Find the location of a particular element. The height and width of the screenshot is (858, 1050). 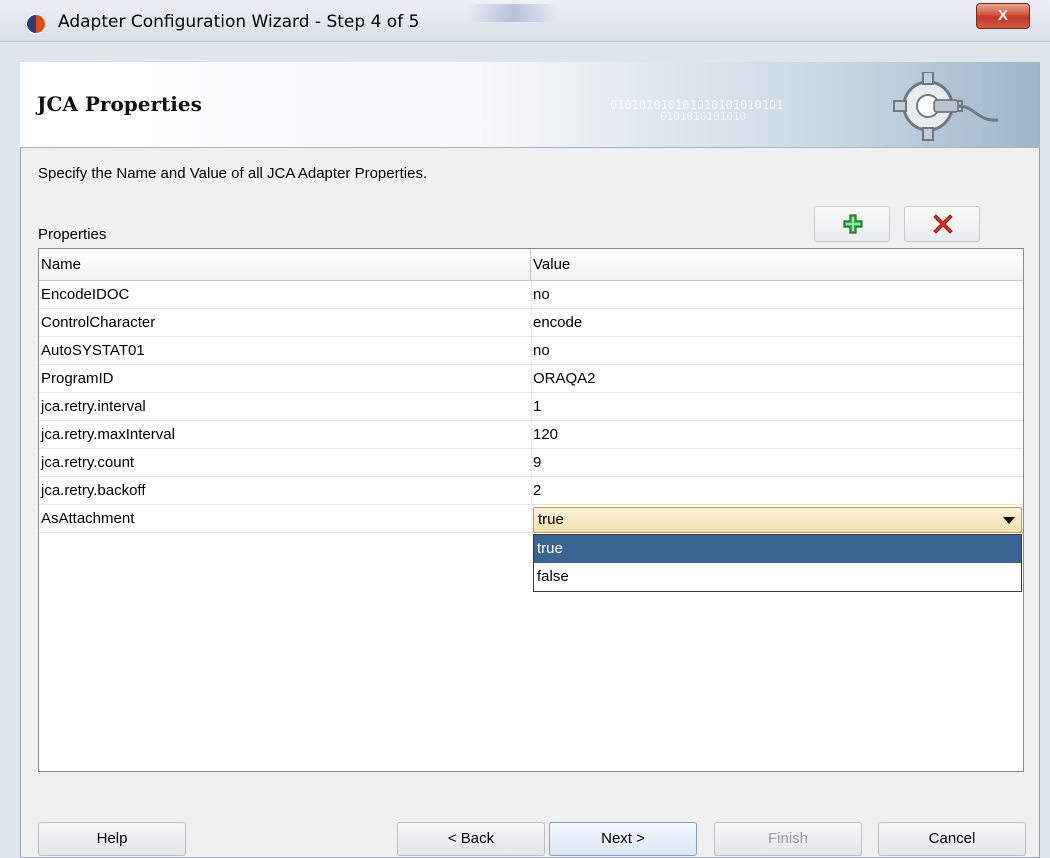

property-value: 2 is located at coordinates (777, 491).